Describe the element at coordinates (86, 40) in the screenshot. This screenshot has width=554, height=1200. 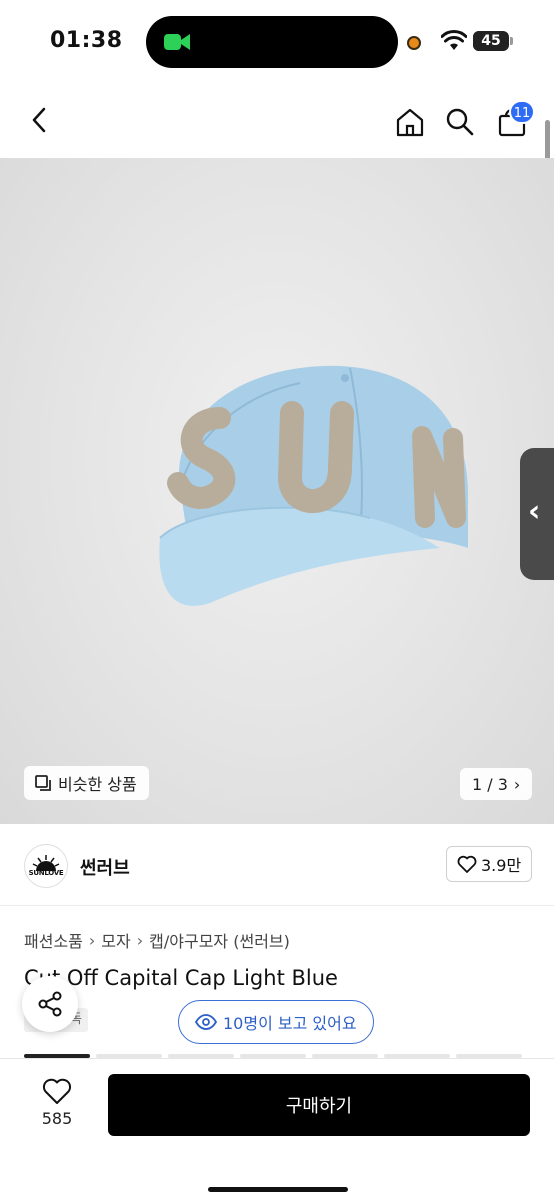
I see `status-time: 01:38` at that location.